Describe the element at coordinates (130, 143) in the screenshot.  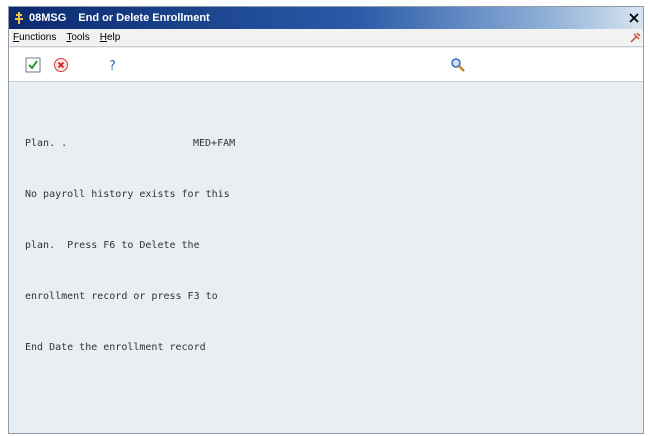
I see `plan-row: Plan. . MED+FAM` at that location.